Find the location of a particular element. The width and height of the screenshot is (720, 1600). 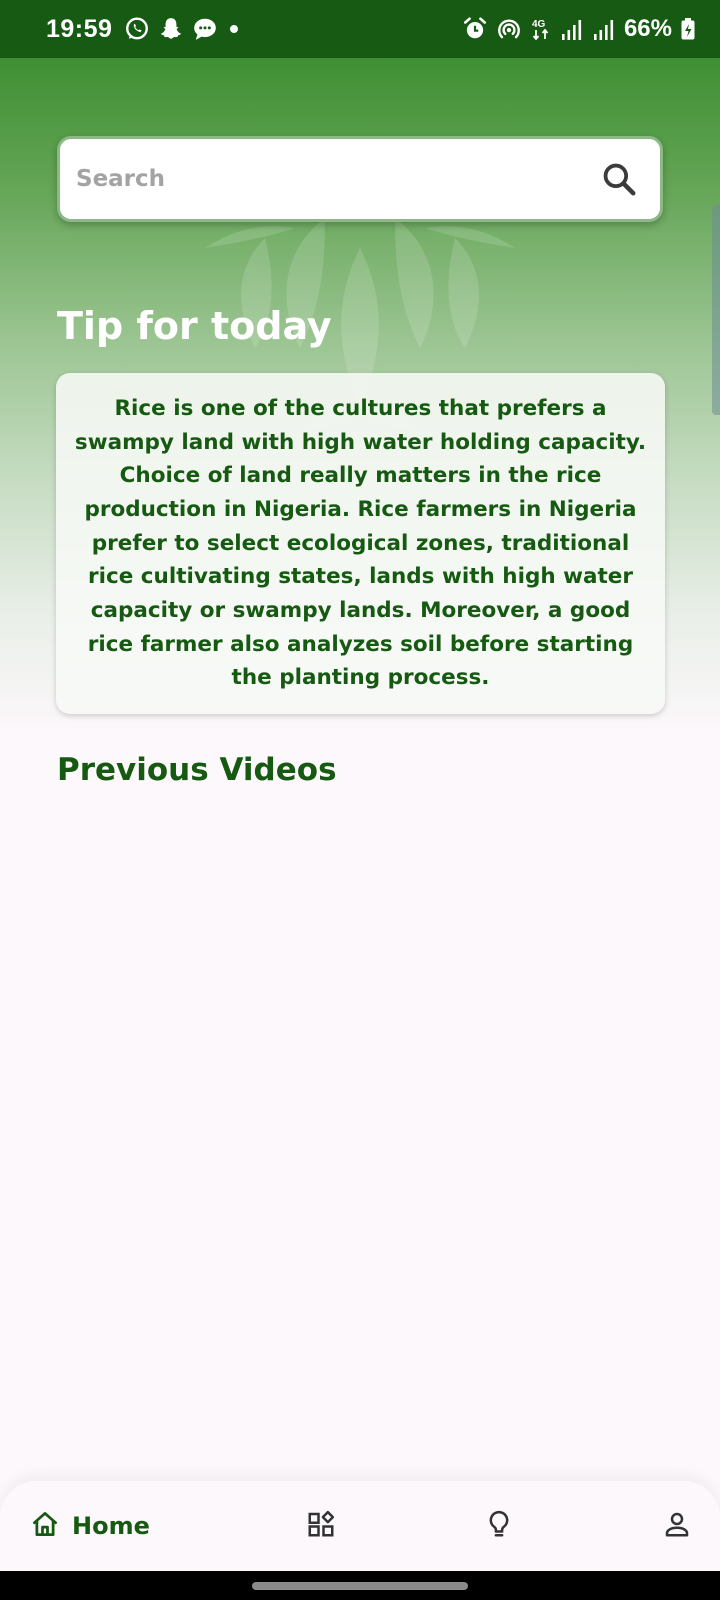

dot-icon is located at coordinates (234, 29).